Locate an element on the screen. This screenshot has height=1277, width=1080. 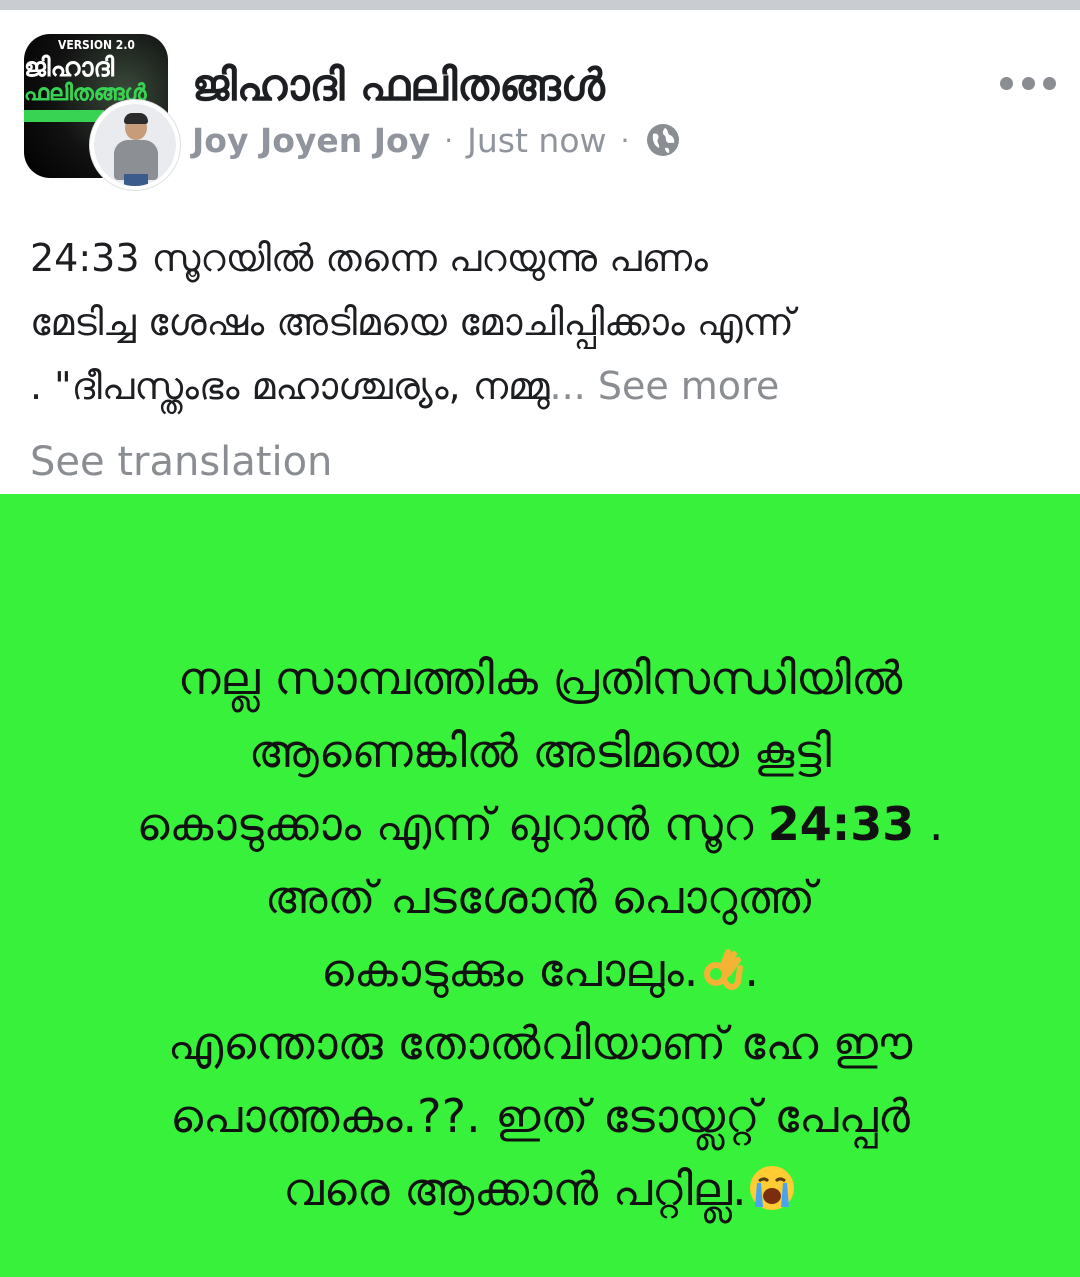
avatar-version-text: VERSION 2.0 is located at coordinates (96, 45).